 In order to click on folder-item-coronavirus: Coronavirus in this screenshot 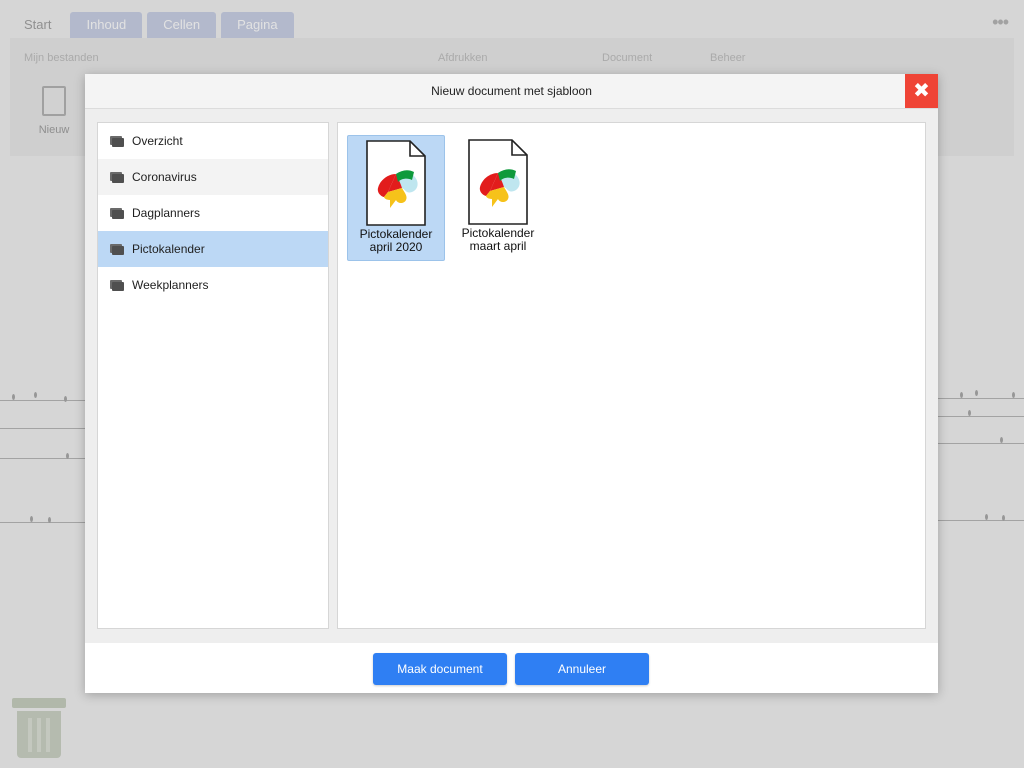, I will do `click(213, 177)`.